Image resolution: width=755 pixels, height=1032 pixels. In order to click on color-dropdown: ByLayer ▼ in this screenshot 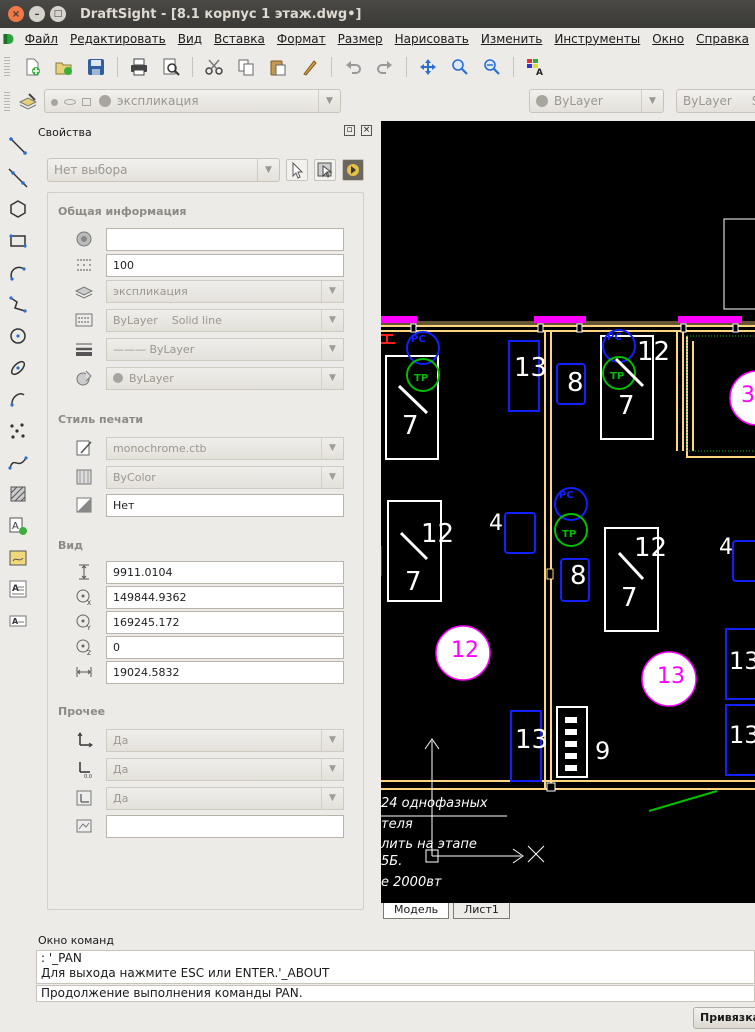, I will do `click(596, 101)`.